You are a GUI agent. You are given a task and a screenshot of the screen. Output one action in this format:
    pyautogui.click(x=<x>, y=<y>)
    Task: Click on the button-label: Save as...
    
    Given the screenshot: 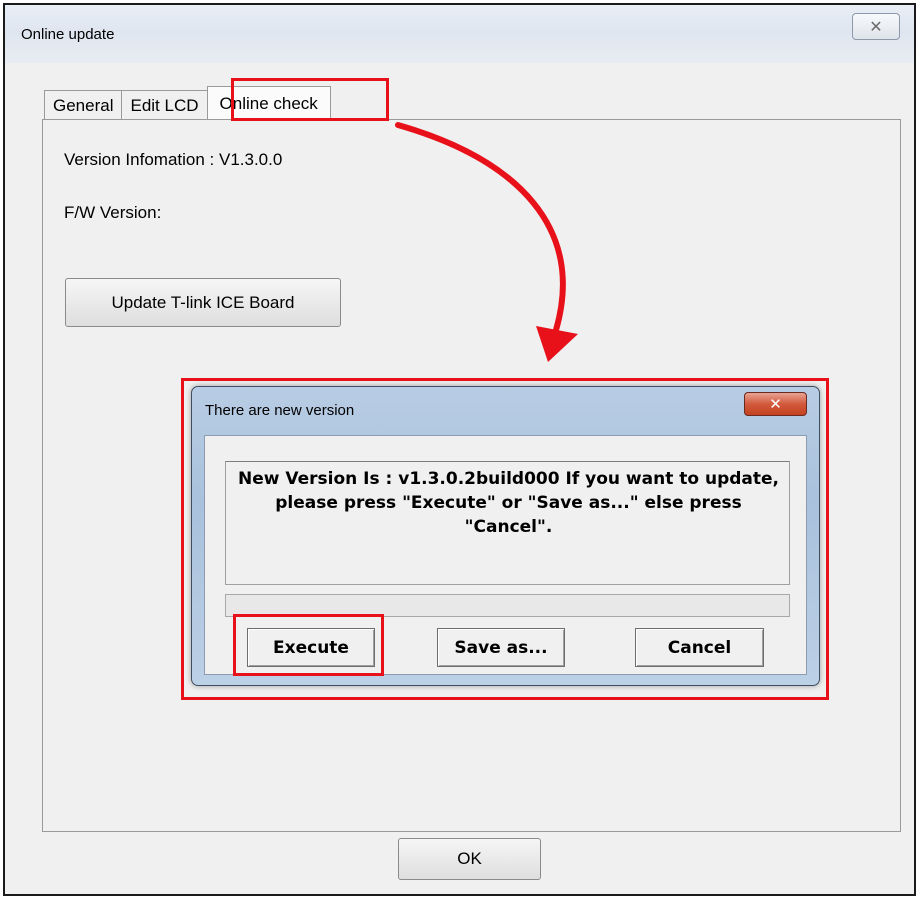 What is the action you would take?
    pyautogui.click(x=501, y=647)
    